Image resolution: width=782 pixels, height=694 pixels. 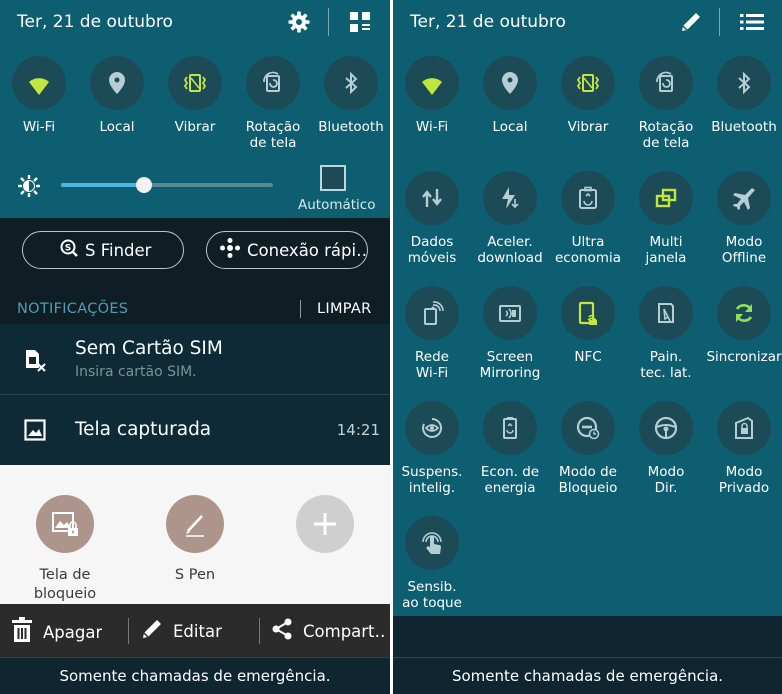 I want to click on toggle-smart-stay: Suspens. intelig., so click(x=432, y=448).